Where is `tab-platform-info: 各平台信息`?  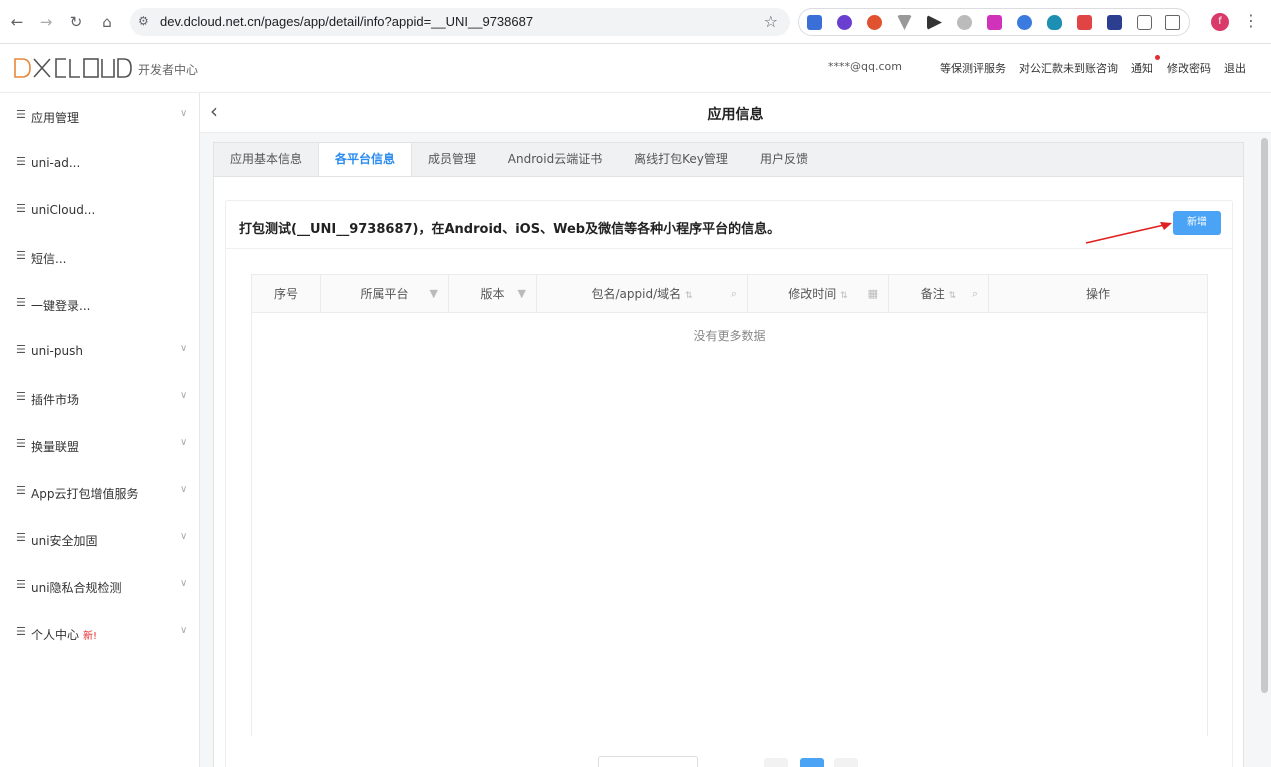
tab-platform-info: 各平台信息 is located at coordinates (365, 160).